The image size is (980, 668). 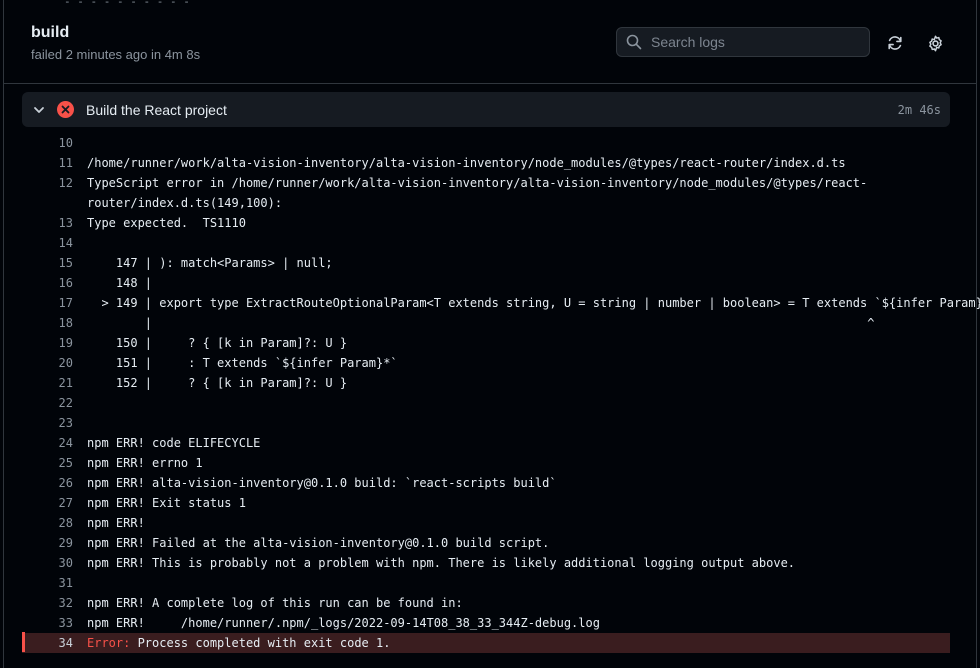 What do you see at coordinates (47, 143) in the screenshot?
I see `line-number: 10` at bounding box center [47, 143].